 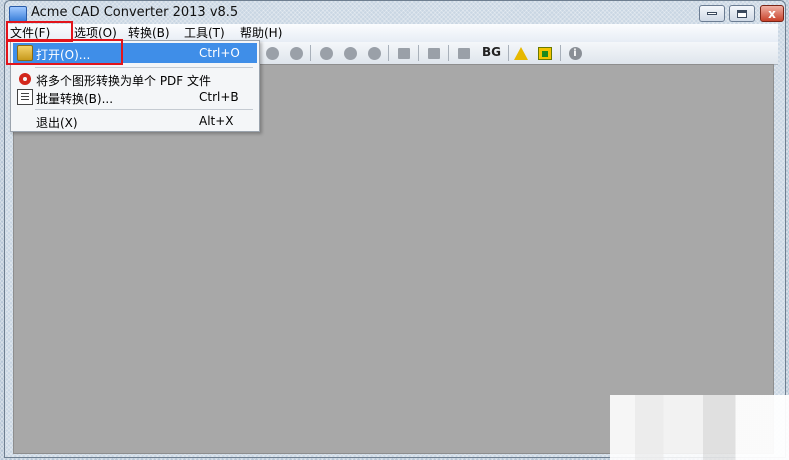 I want to click on minimize-icon, so click(x=712, y=13).